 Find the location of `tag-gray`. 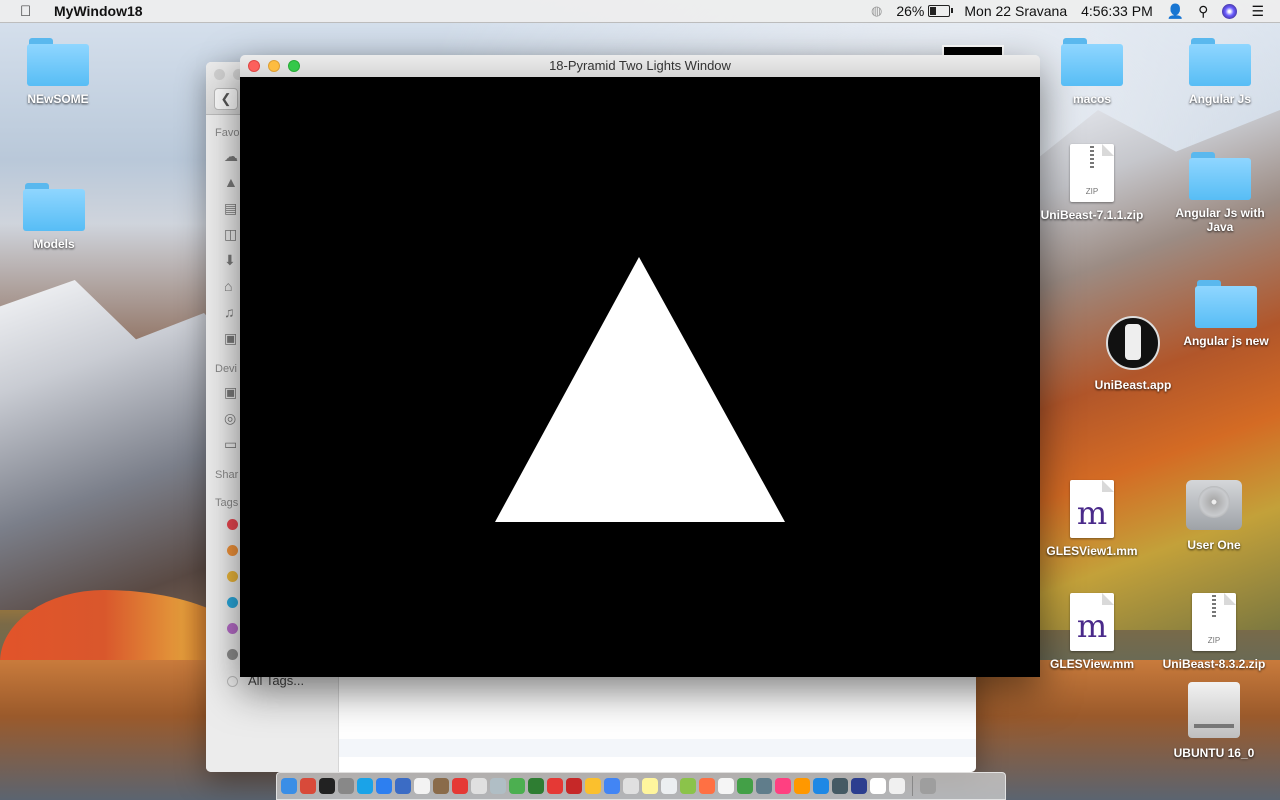

tag-gray is located at coordinates (232, 654).